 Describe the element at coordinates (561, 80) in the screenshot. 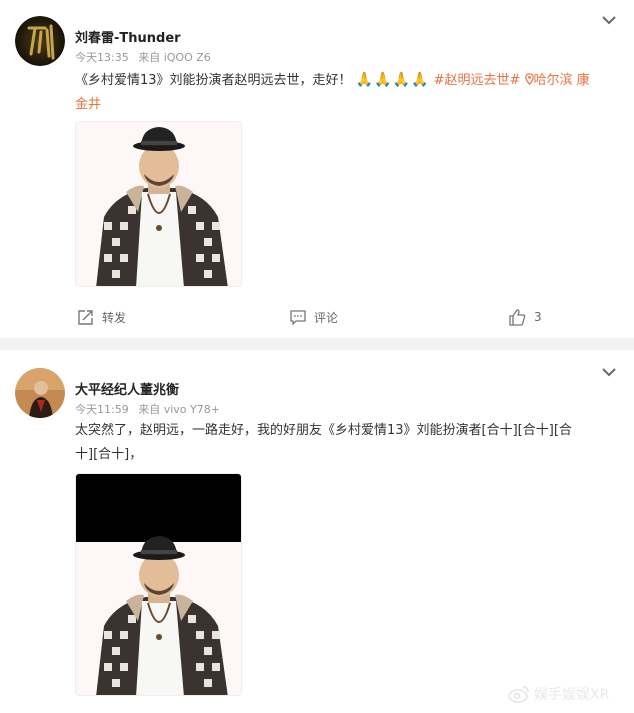

I see `location-text-1: 哈尔滨 康` at that location.